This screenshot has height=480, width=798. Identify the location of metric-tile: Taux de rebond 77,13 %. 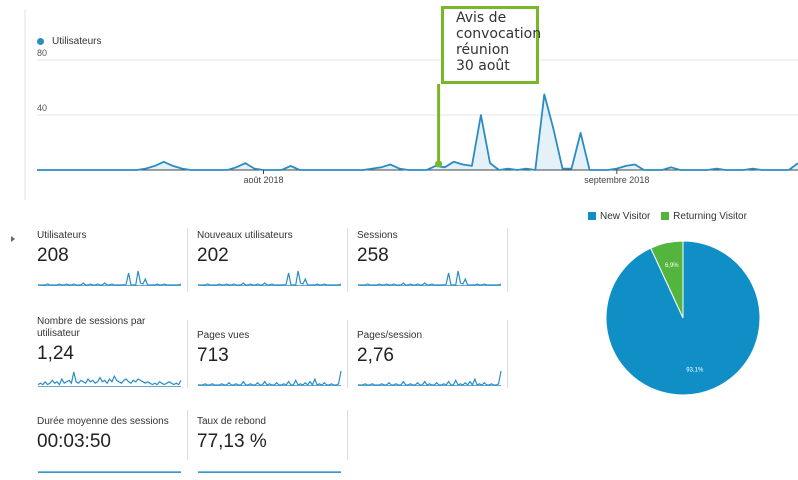
(272, 448).